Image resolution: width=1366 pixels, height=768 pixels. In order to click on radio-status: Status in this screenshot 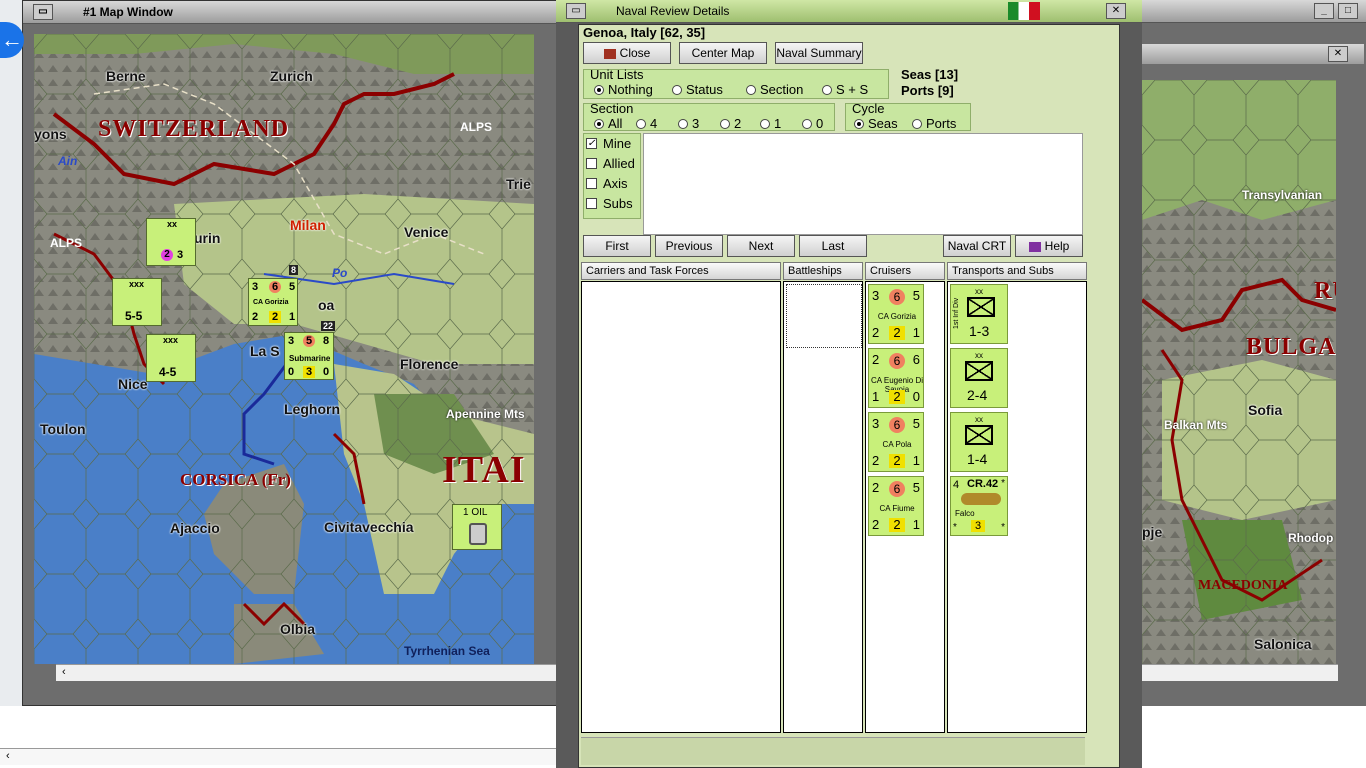, I will do `click(697, 89)`.